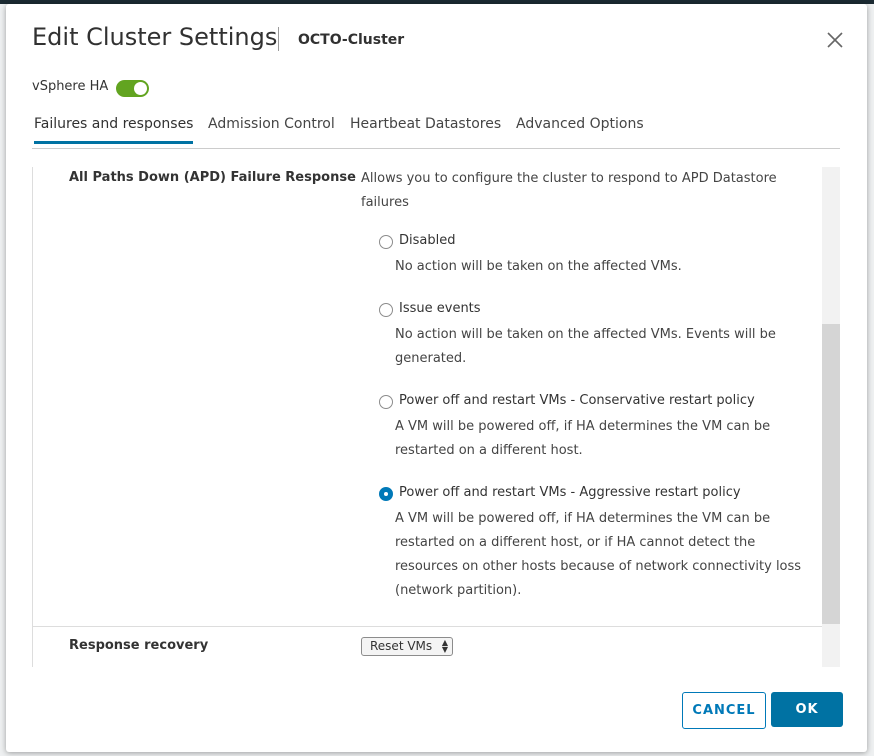 This screenshot has width=874, height=756. What do you see at coordinates (114, 130) in the screenshot?
I see `tab-failures-and-responses: Failures and responses` at bounding box center [114, 130].